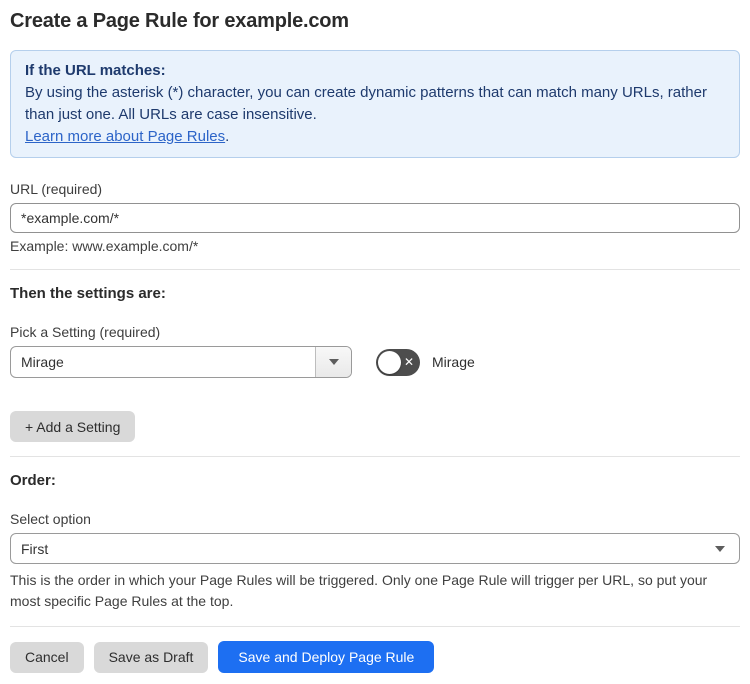 This screenshot has height=684, width=750. Describe the element at coordinates (375, 137) in the screenshot. I see `callout-link-line: Learn more about Page Rules.` at that location.